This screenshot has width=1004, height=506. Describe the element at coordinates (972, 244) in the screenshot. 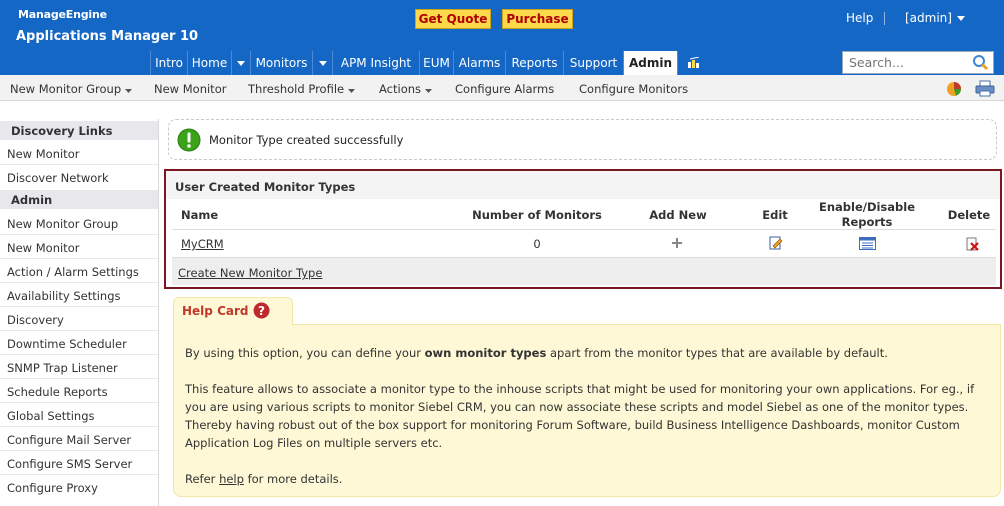

I see `delete-icon` at that location.